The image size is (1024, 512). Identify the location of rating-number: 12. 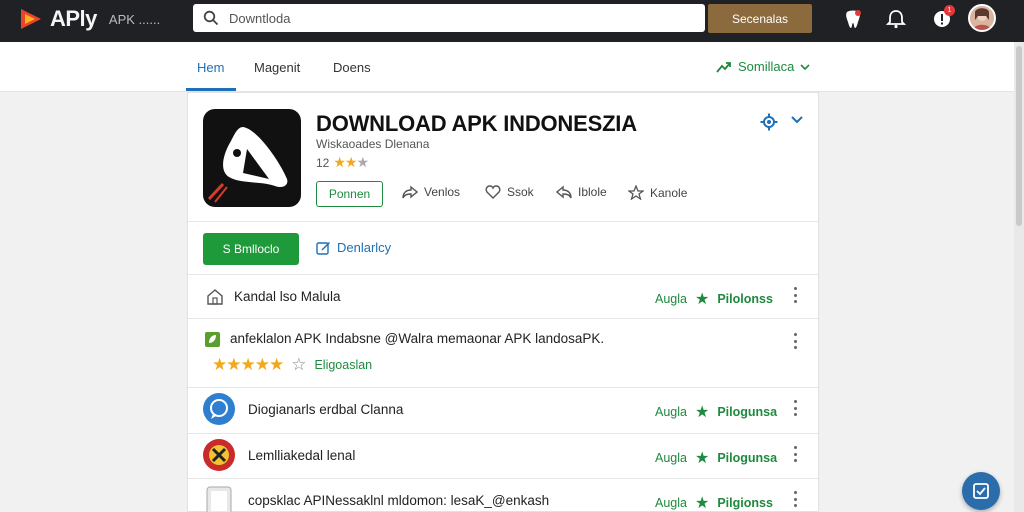
(323, 162).